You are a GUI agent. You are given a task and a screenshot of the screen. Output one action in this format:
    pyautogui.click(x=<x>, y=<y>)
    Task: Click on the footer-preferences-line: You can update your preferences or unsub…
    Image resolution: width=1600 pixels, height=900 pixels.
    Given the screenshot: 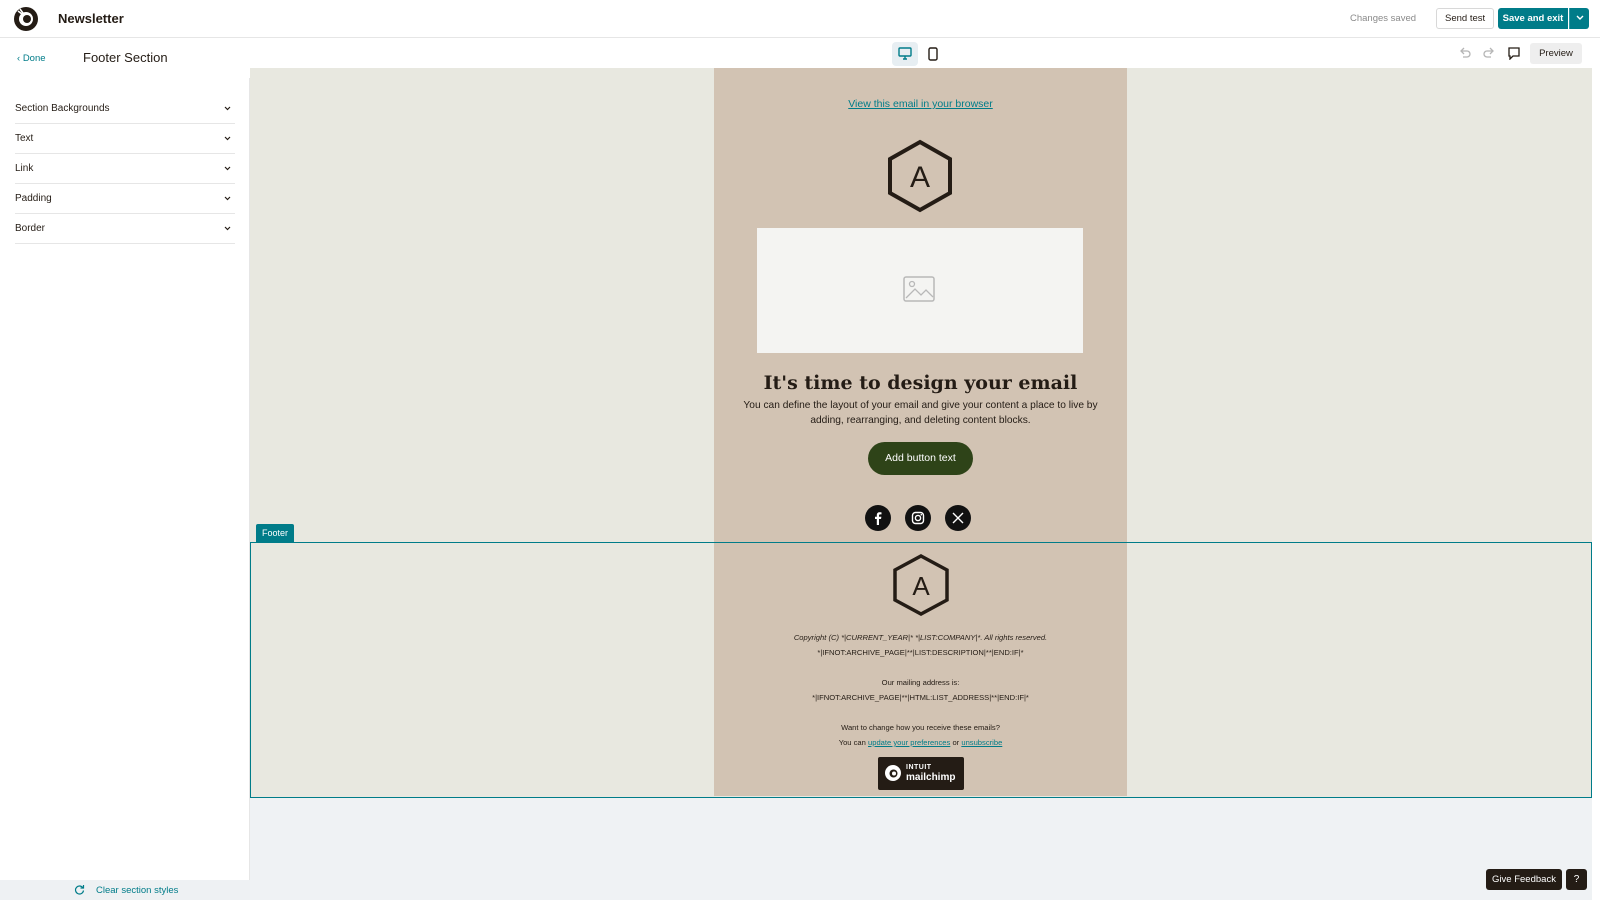 What is the action you would take?
    pyautogui.click(x=920, y=742)
    